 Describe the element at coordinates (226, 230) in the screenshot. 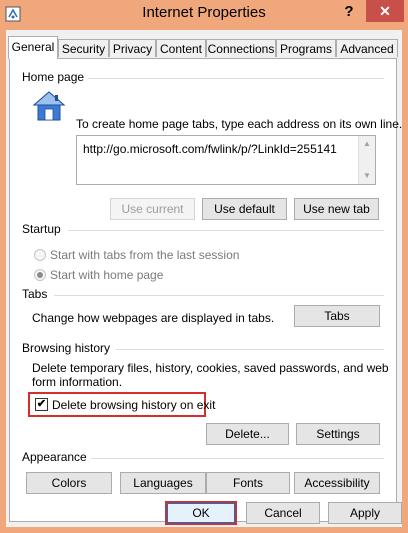

I see `startup-divider` at that location.